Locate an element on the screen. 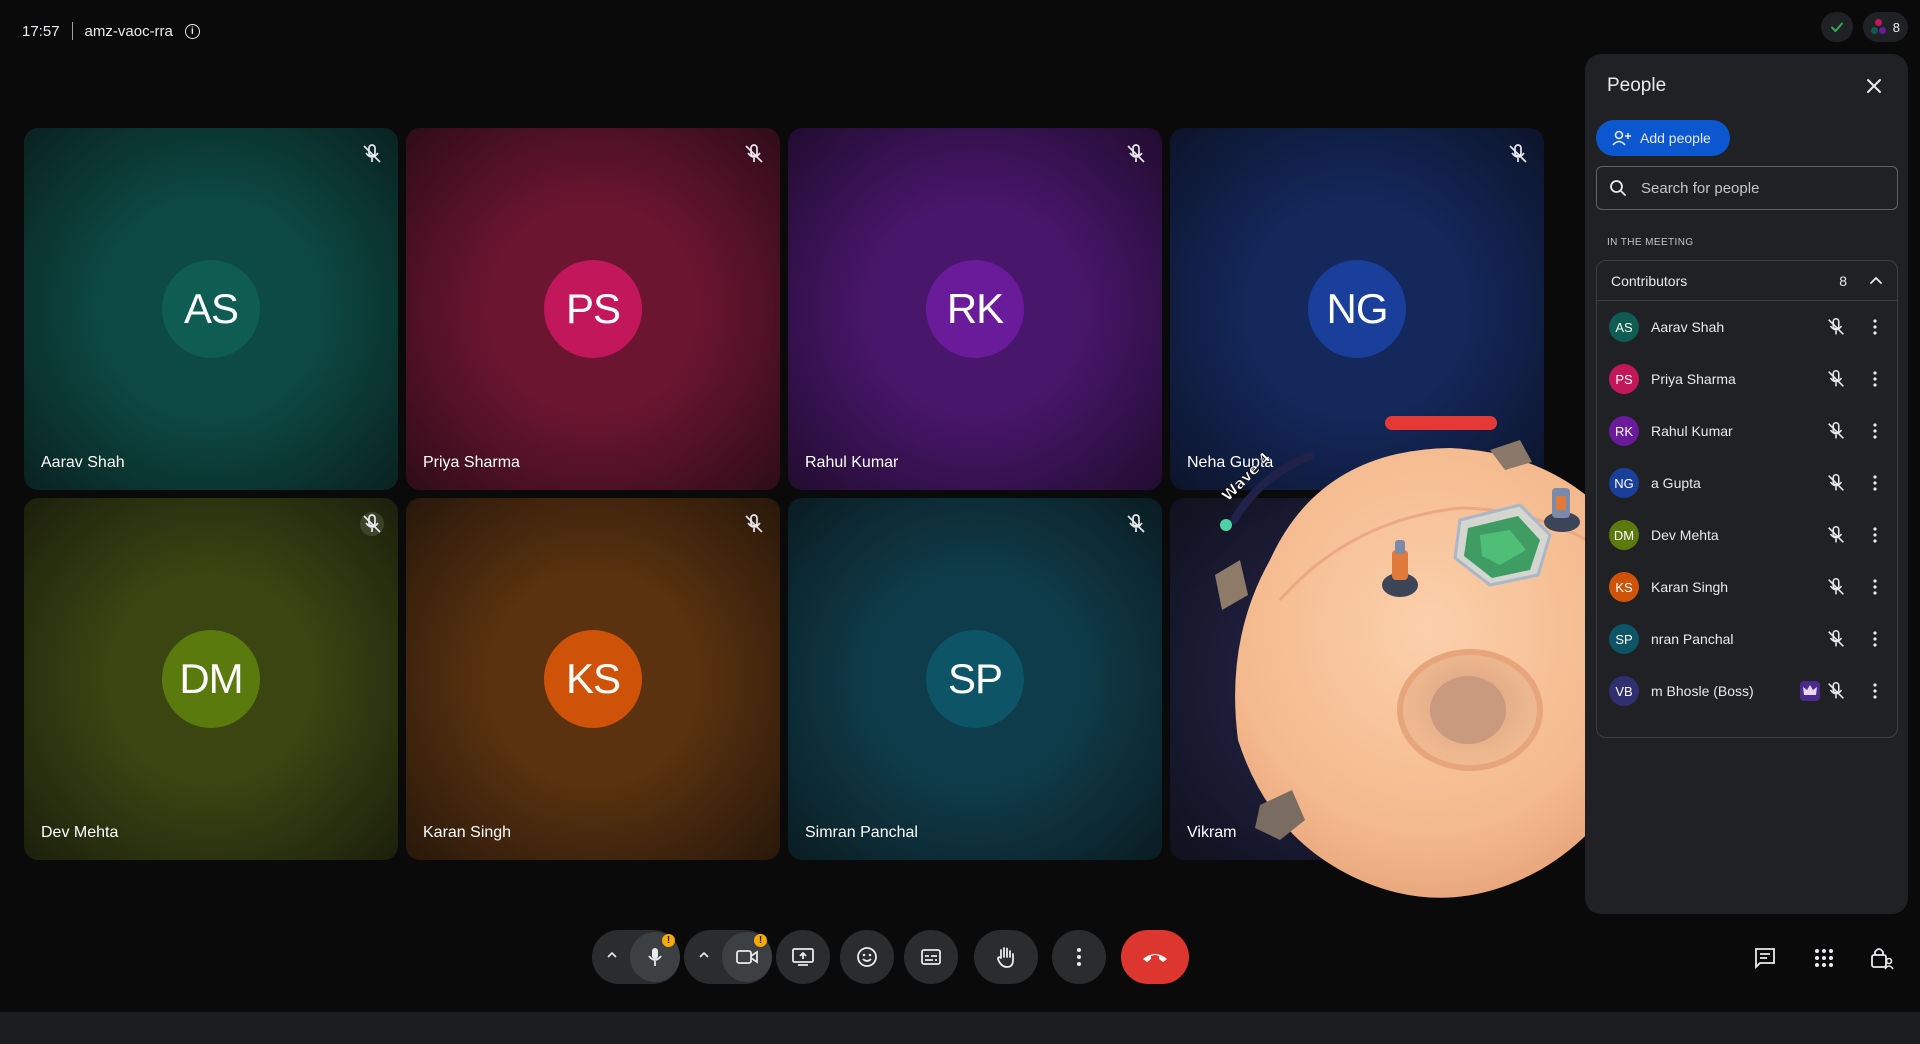  participant-row: RK Rahul Kumar is located at coordinates (1747, 431).